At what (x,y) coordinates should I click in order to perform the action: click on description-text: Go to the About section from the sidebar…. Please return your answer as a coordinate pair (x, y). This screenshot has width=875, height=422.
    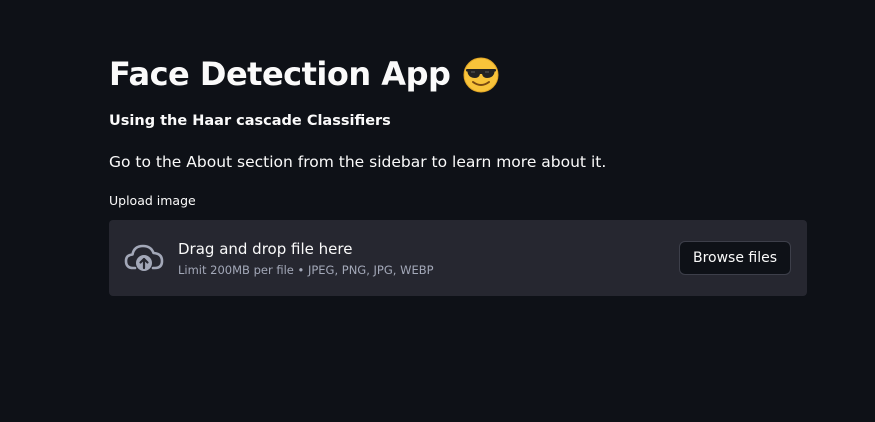
    Looking at the image, I should click on (358, 162).